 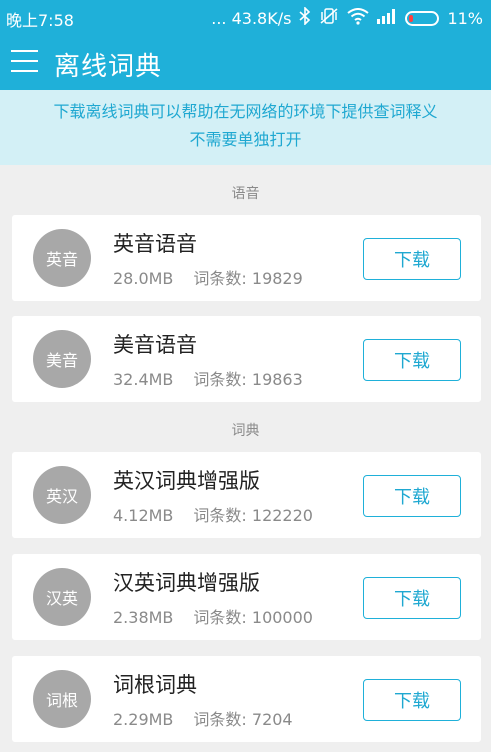 I want to click on item-name: 英汉词典增强版, so click(x=186, y=481).